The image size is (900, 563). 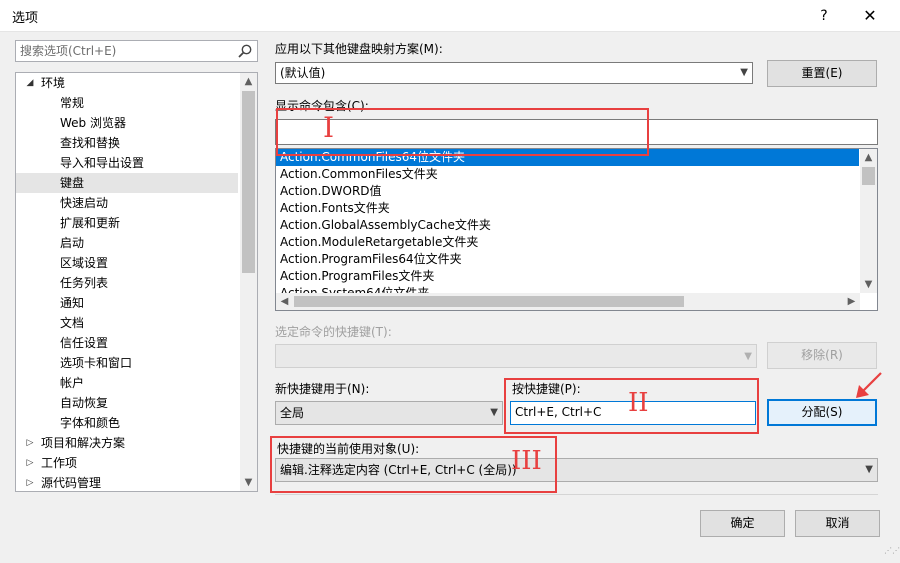 What do you see at coordinates (84, 403) in the screenshot?
I see `tree-item-label: 自动恢复` at bounding box center [84, 403].